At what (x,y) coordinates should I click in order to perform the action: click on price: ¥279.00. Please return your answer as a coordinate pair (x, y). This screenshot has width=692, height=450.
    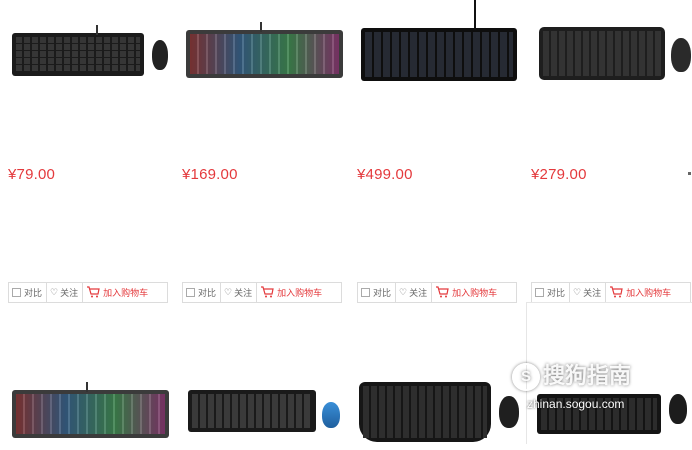
    Looking at the image, I should click on (559, 174).